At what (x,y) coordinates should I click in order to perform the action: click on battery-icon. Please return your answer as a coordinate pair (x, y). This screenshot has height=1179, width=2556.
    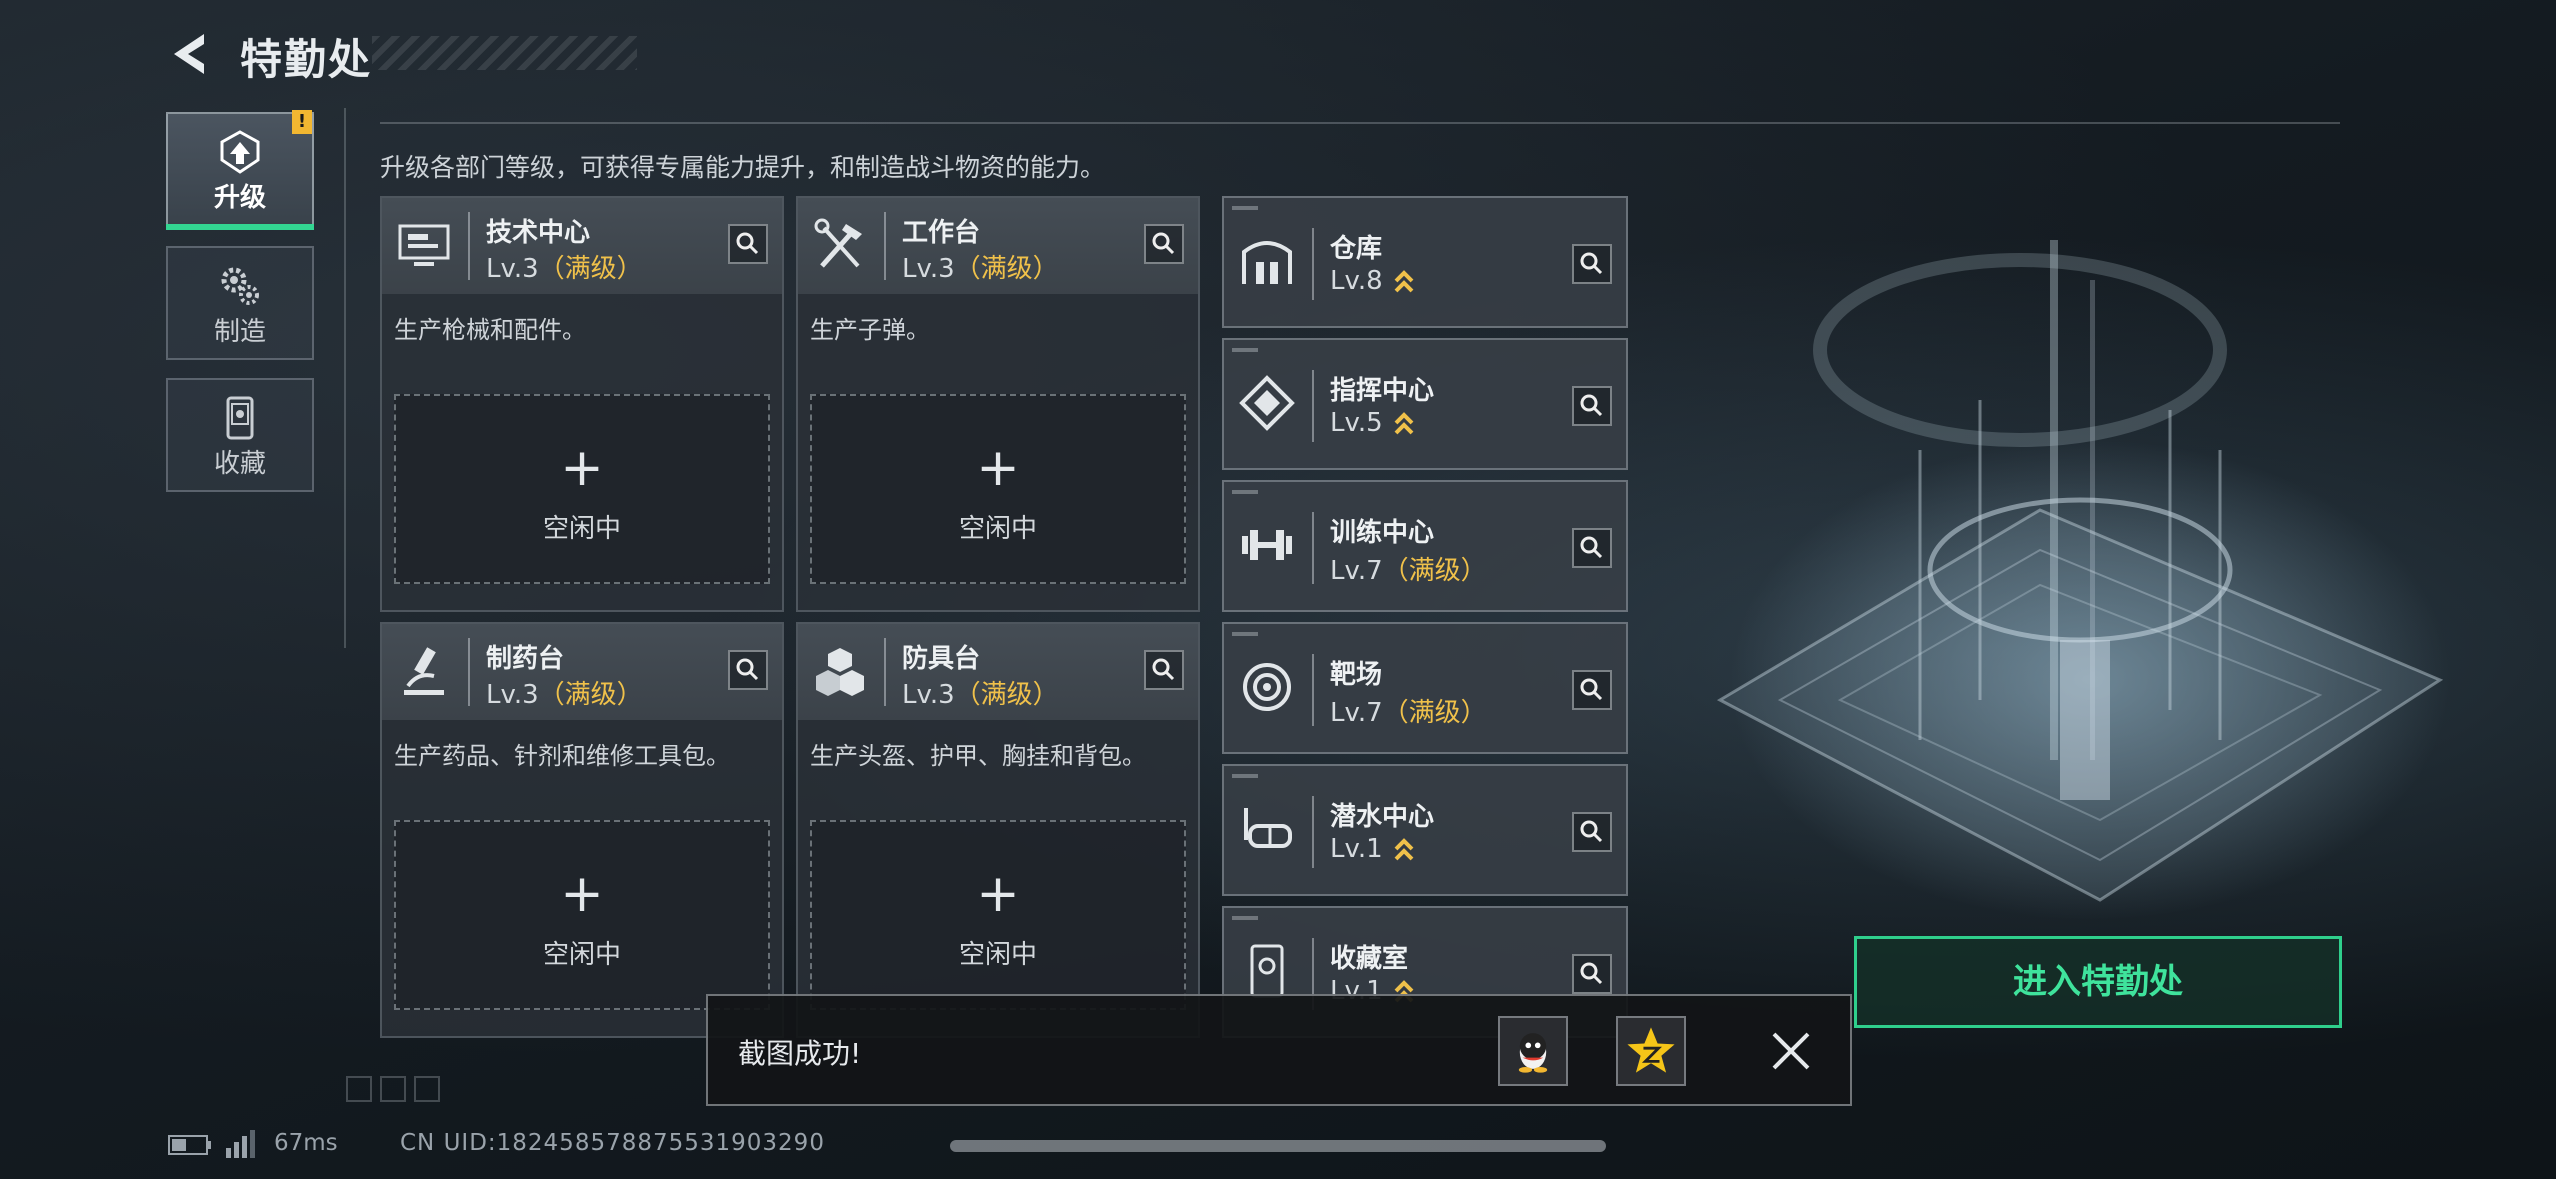
    Looking at the image, I should click on (189, 1145).